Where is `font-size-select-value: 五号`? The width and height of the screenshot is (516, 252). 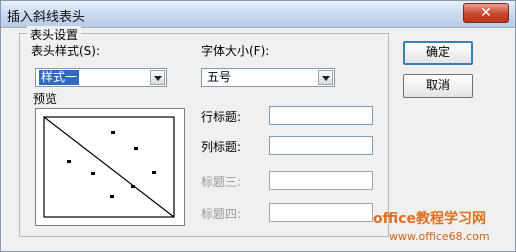 font-size-select-value: 五号 is located at coordinates (219, 77).